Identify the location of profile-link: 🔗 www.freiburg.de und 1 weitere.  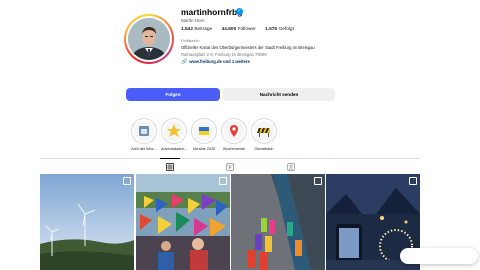
(215, 62).